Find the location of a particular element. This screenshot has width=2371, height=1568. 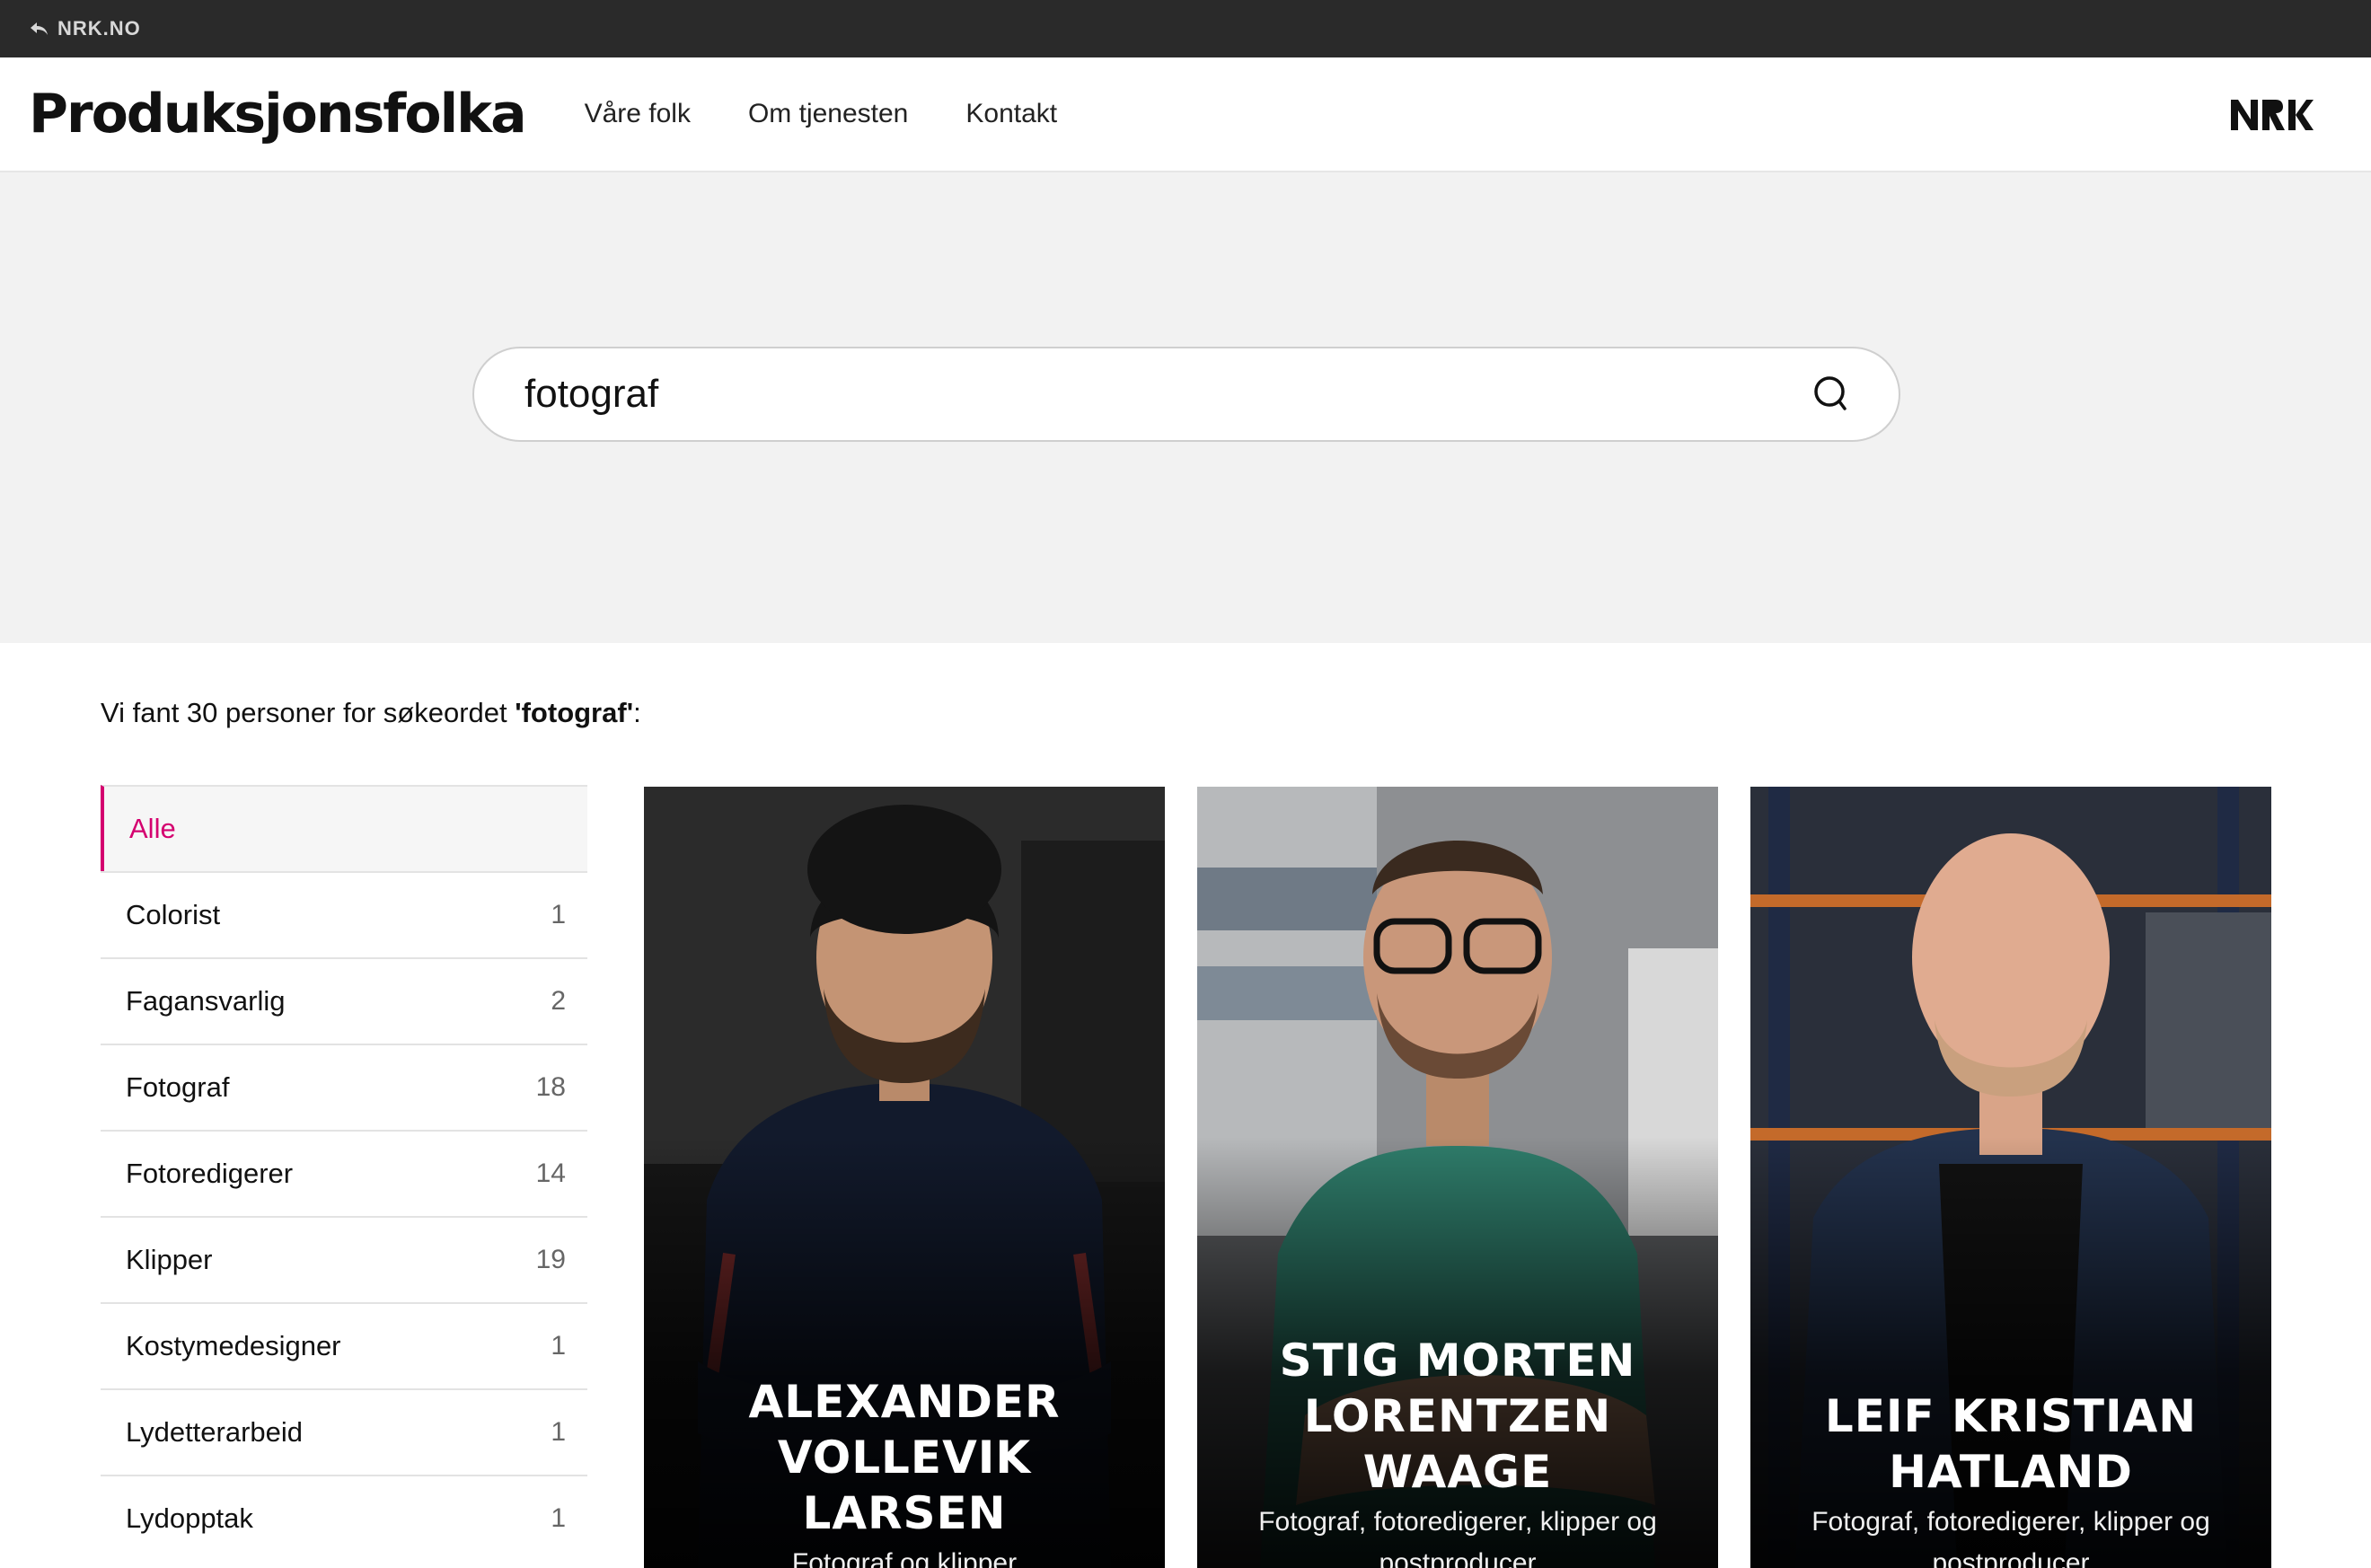

search-box is located at coordinates (1186, 394).